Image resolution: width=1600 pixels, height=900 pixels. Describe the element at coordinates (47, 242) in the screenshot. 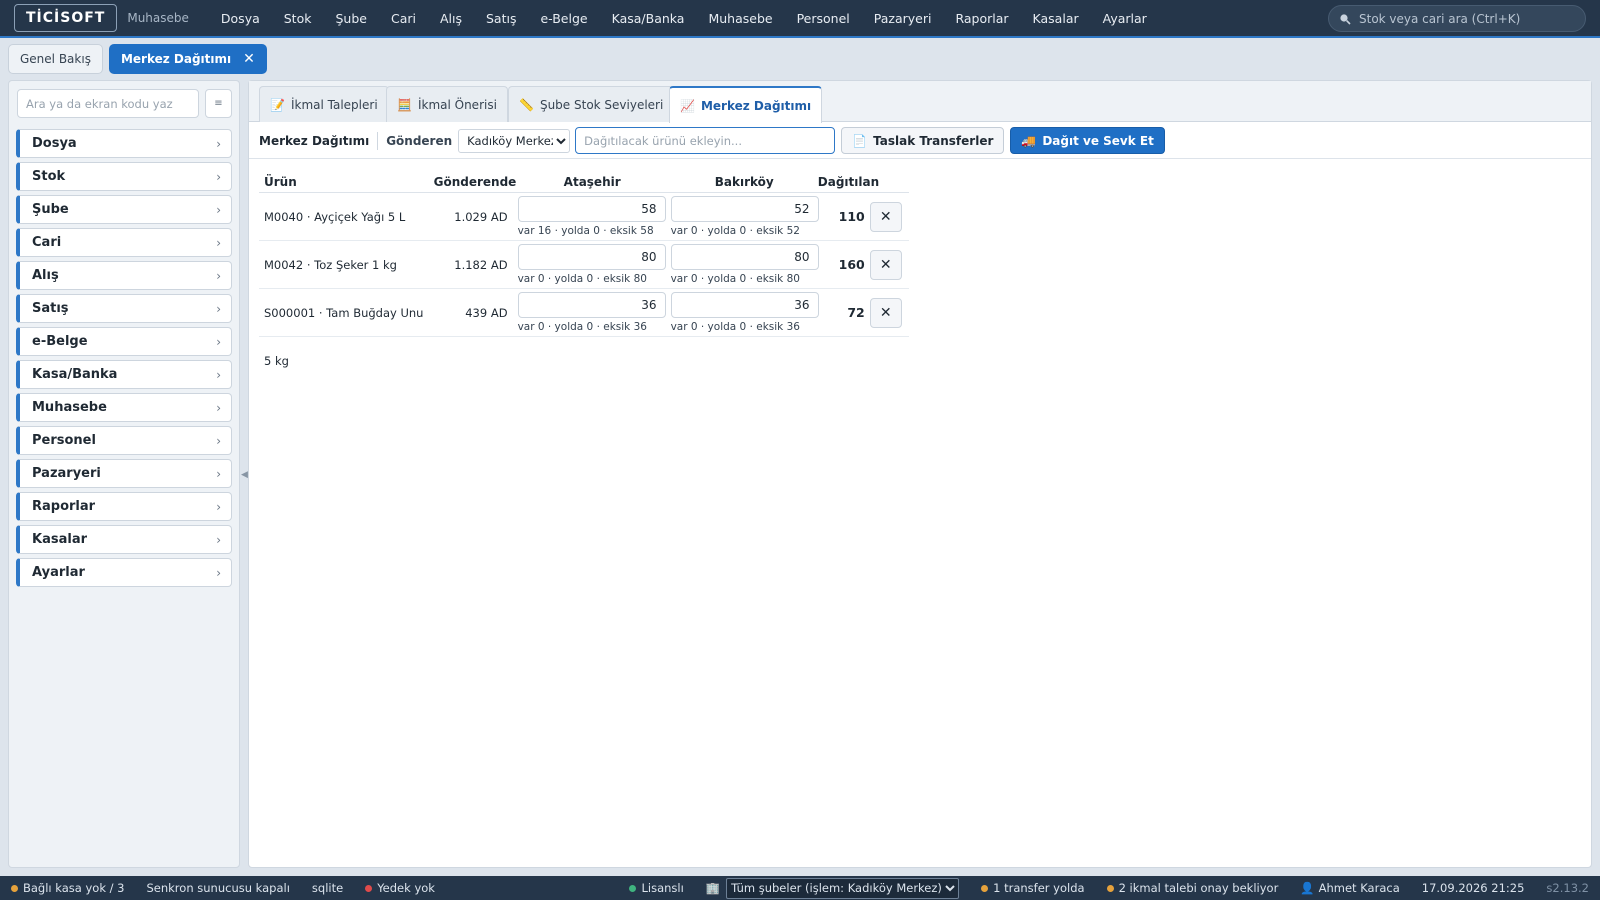

I see `sidebar-item-label: Cari` at that location.